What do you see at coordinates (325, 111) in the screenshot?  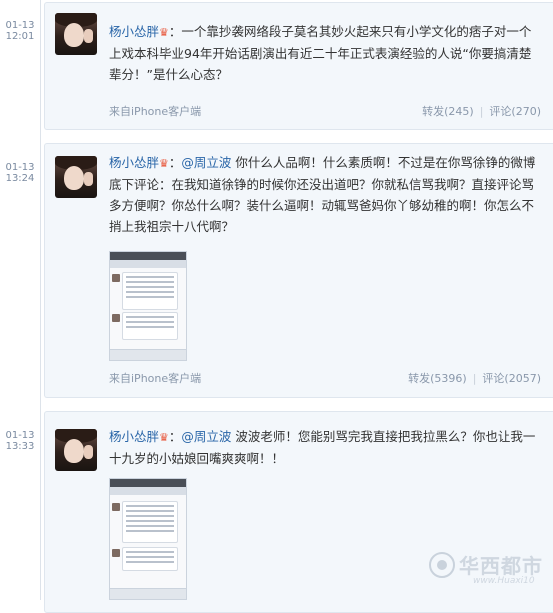 I see `post-footer: 来自iPhone客户端 转发(245) | 评论(270)` at bounding box center [325, 111].